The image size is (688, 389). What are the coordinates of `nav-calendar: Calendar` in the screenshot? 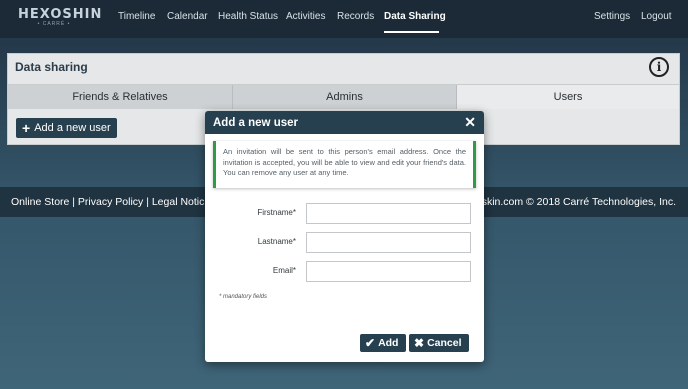 It's located at (187, 16).